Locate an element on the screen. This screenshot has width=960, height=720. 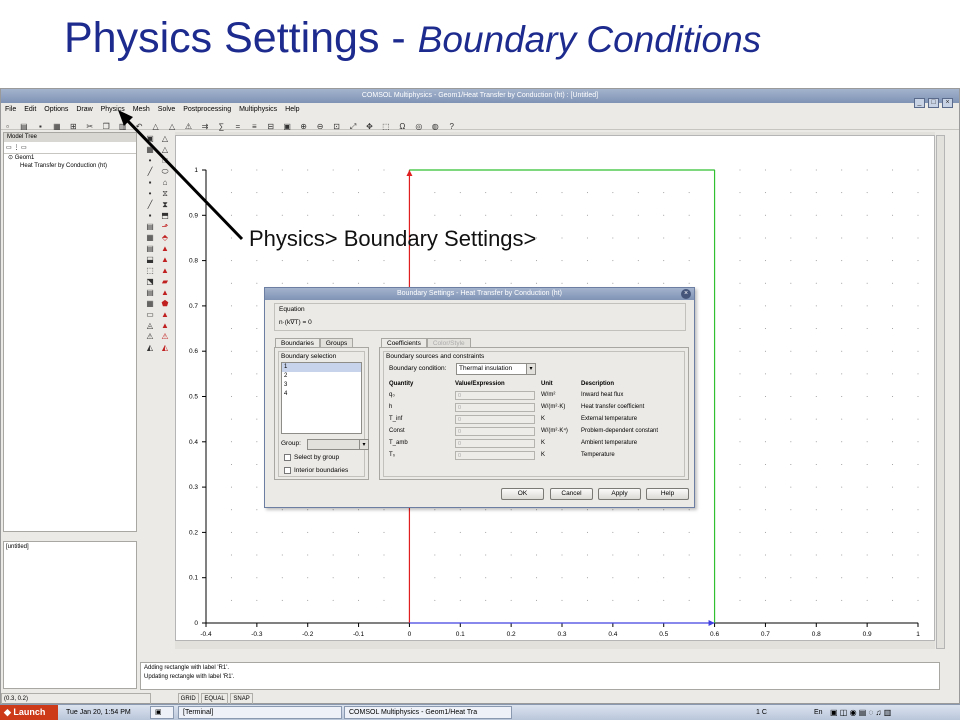
group-label: Group: is located at coordinates (291, 443).